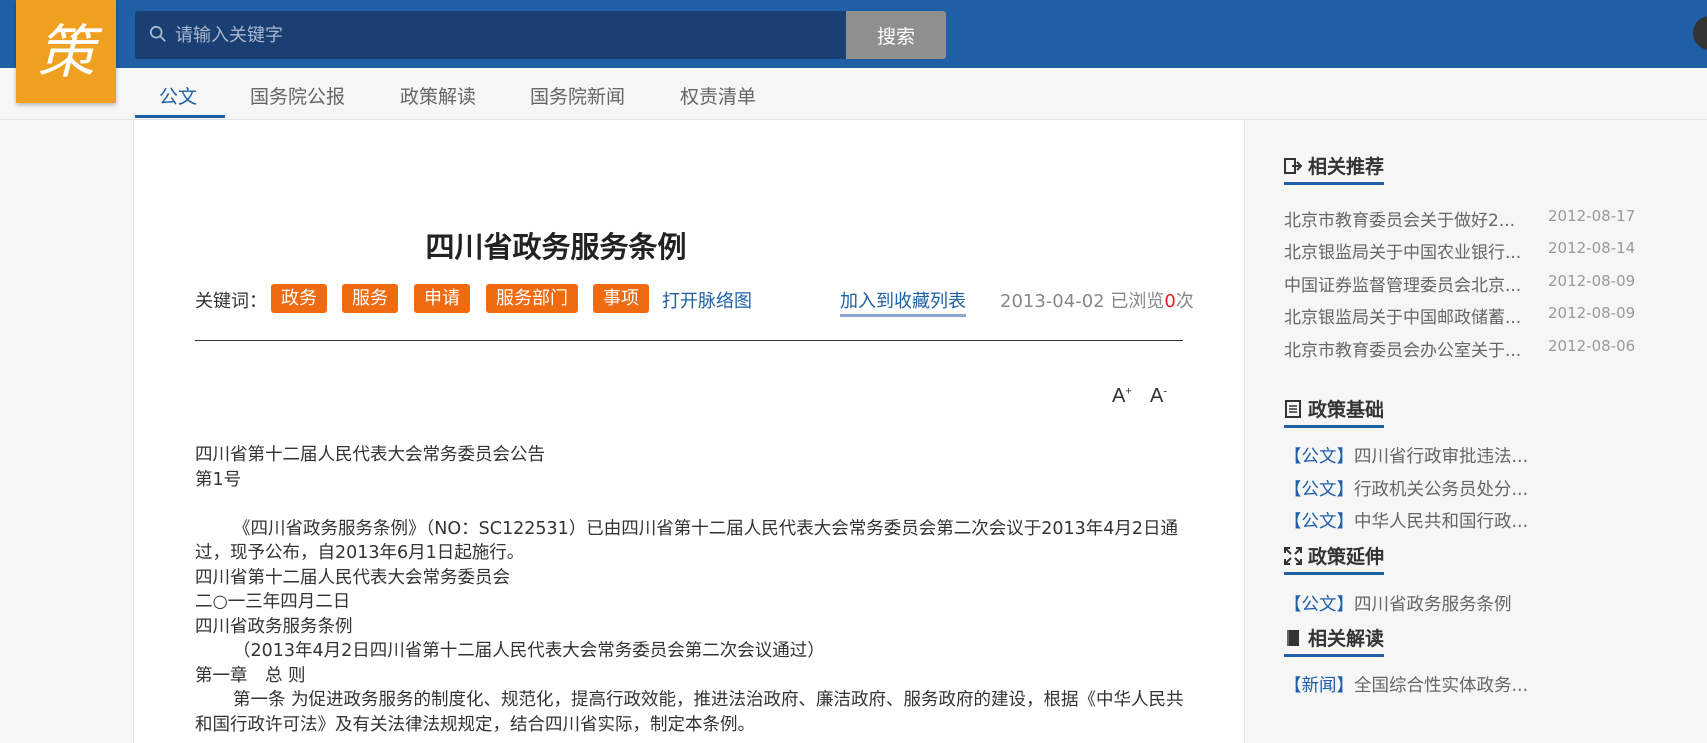 The width and height of the screenshot is (1707, 743). What do you see at coordinates (529, 651) in the screenshot?
I see `body-line: （2013年4月2日四川省第十二届人民代表大会常务委员会第二次会议通过）` at bounding box center [529, 651].